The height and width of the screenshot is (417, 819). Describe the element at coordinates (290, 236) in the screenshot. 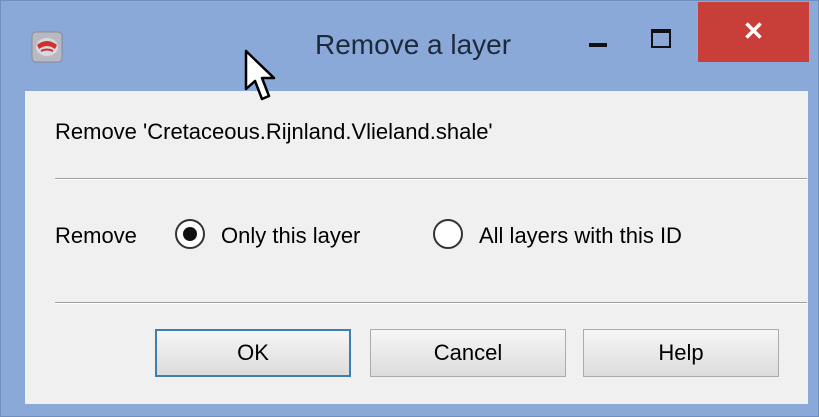

I see `radio-only-this-layer-label: Only this layer` at that location.